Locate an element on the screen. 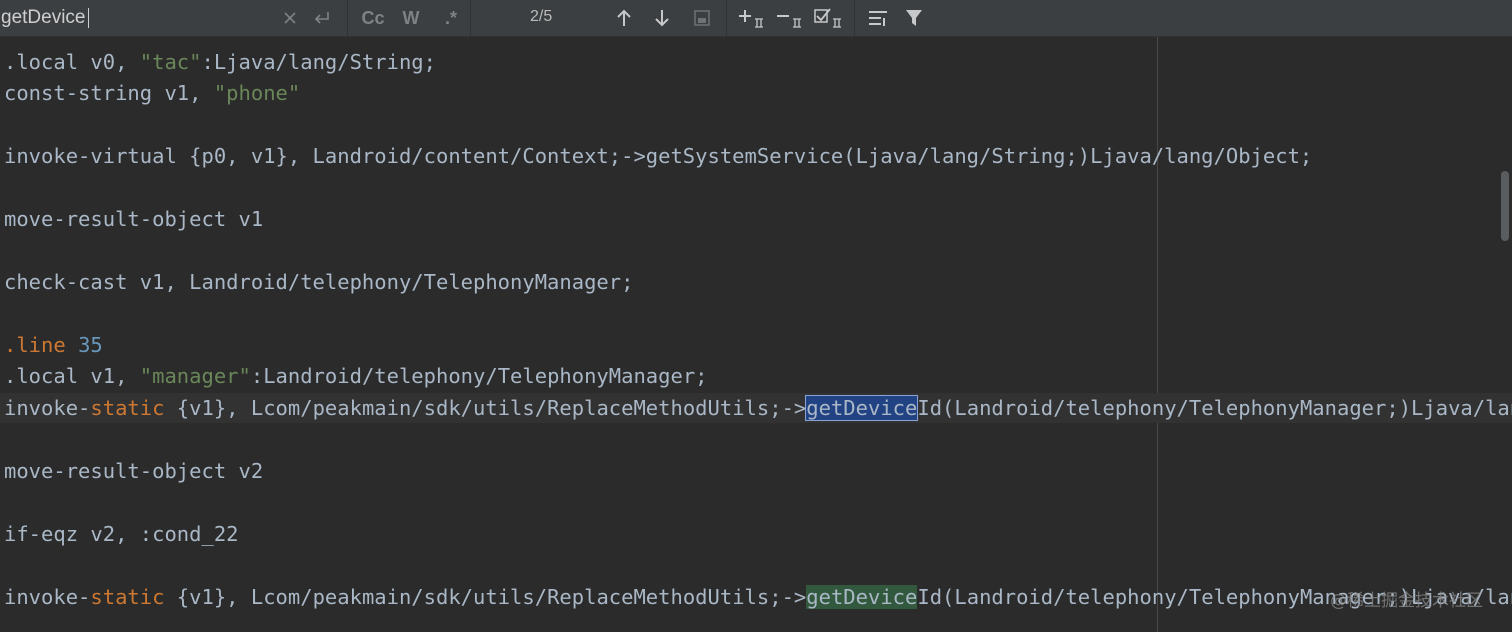  right-margin-guide is located at coordinates (1157, 334).